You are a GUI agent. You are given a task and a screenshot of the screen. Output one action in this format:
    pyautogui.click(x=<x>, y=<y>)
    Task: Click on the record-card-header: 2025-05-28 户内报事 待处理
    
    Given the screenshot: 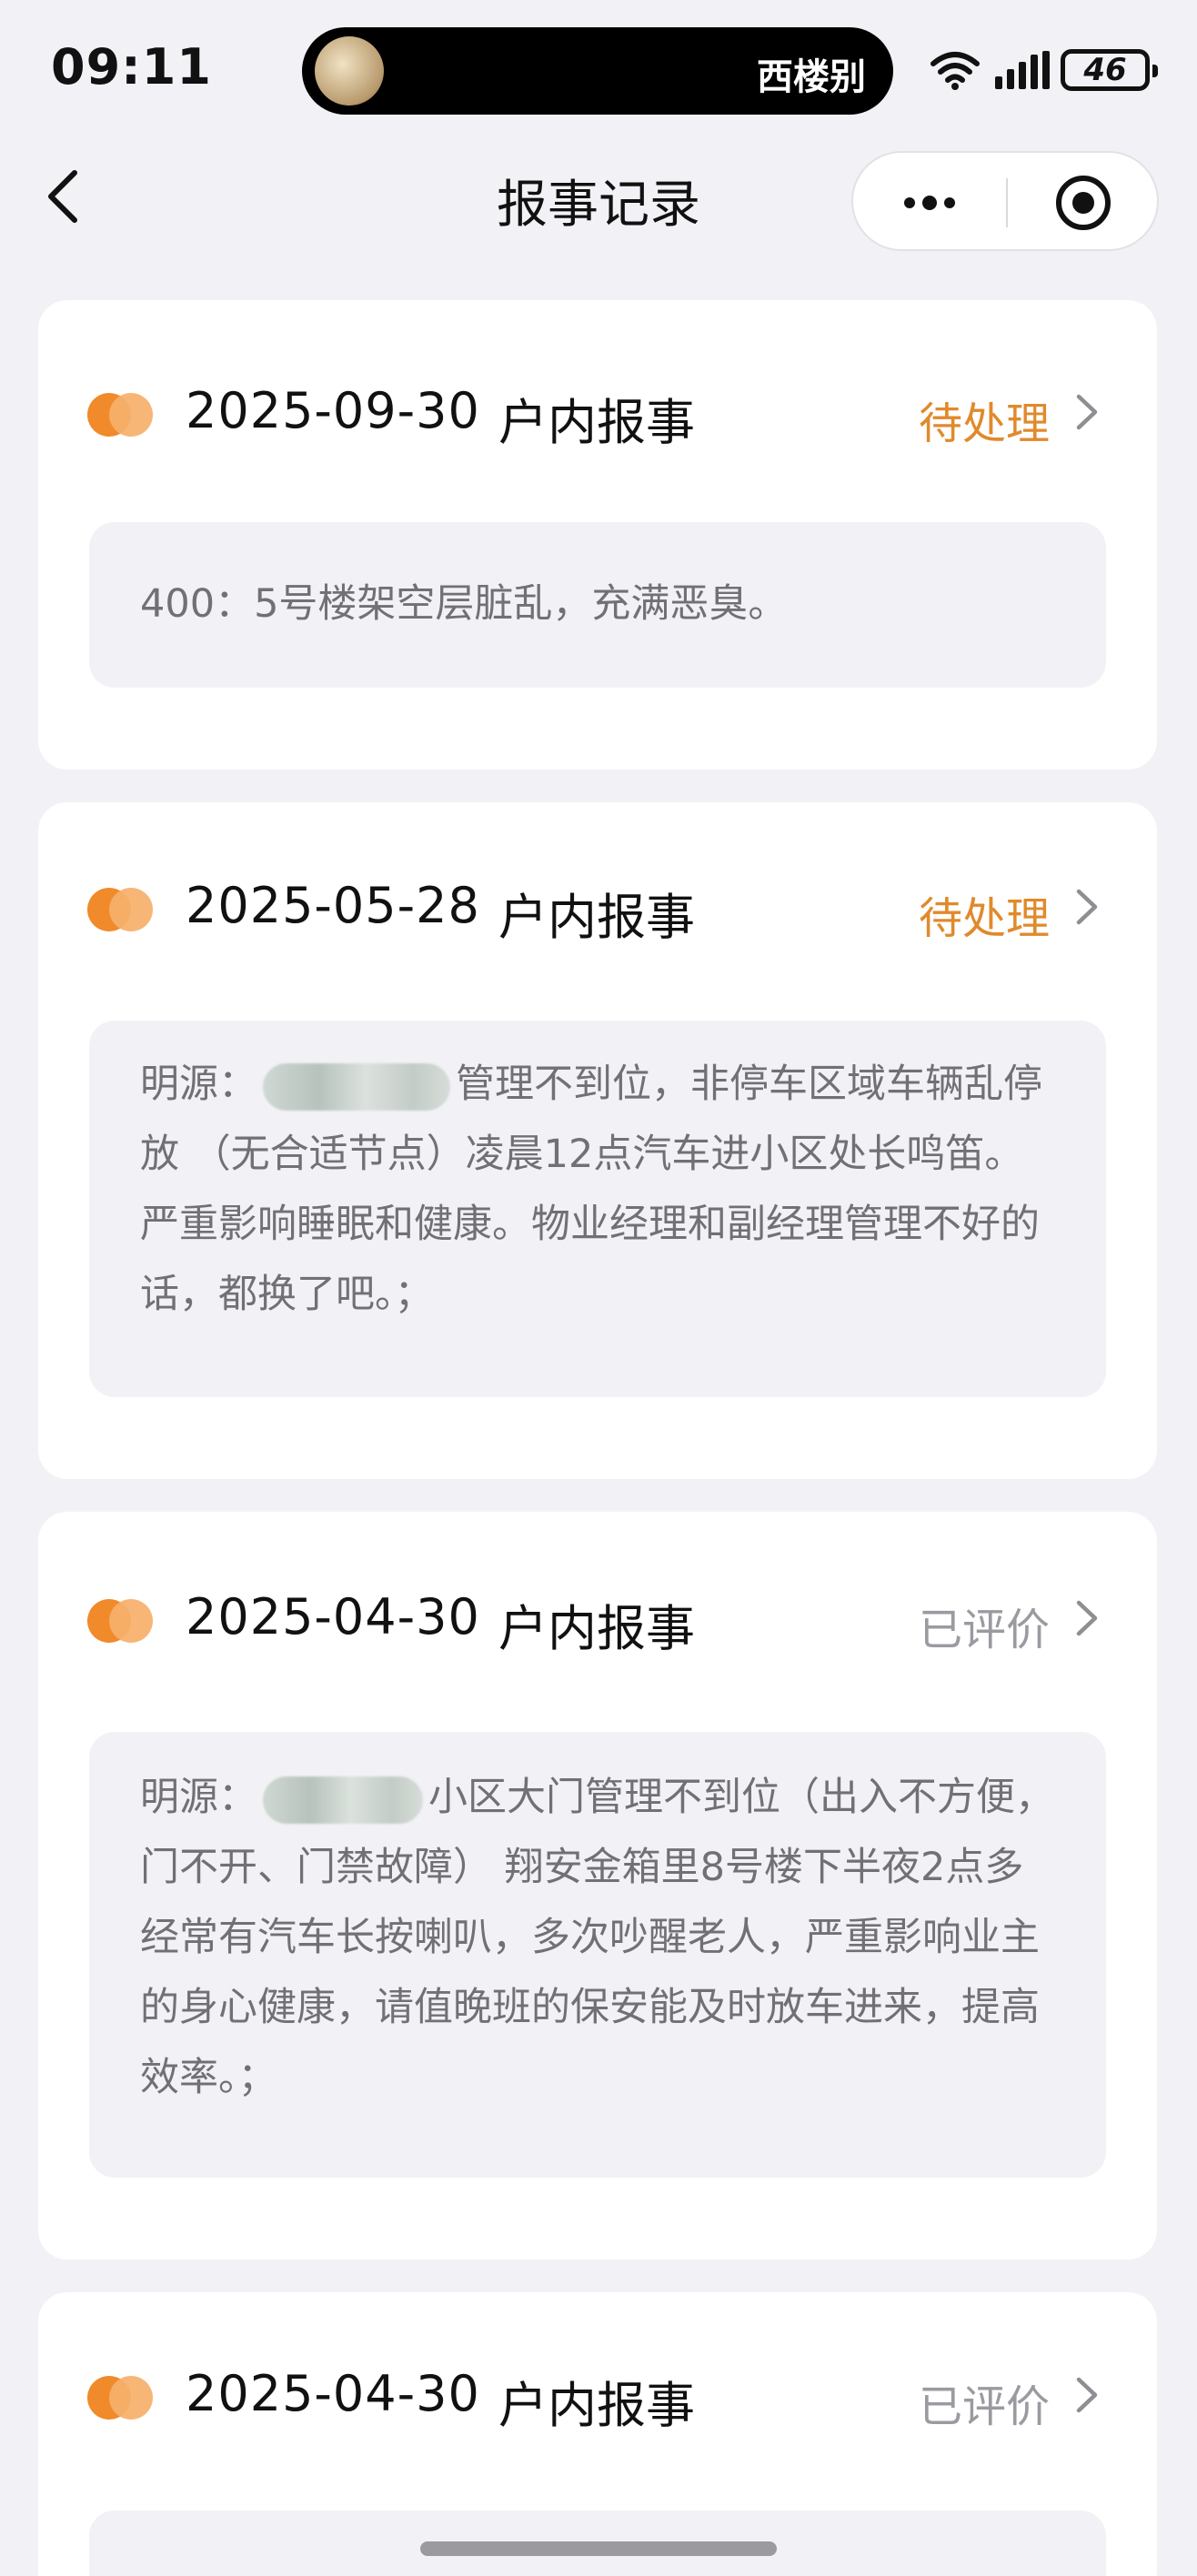 What is the action you would take?
    pyautogui.click(x=597, y=911)
    